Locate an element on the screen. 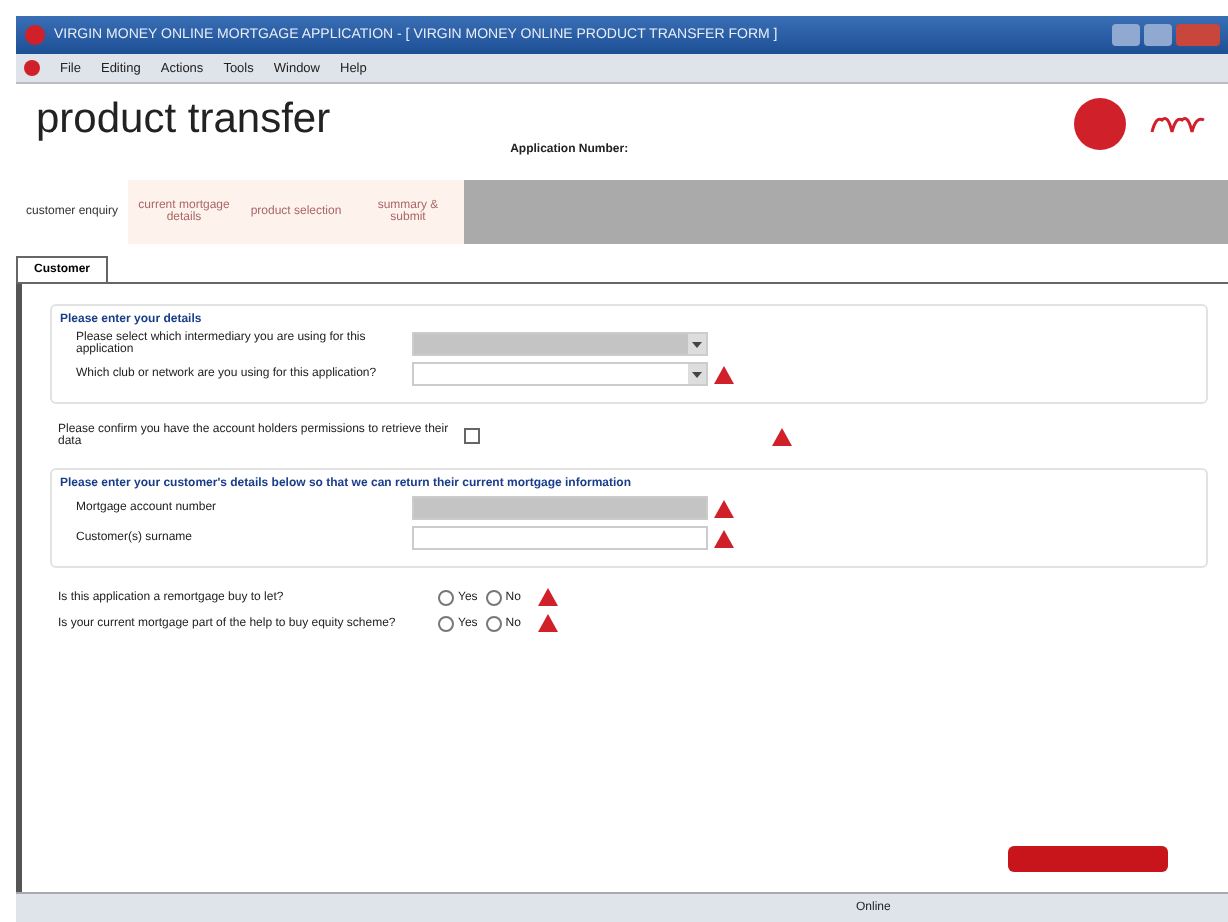 The width and height of the screenshot is (1228, 922). dropdown-field is located at coordinates (560, 374).